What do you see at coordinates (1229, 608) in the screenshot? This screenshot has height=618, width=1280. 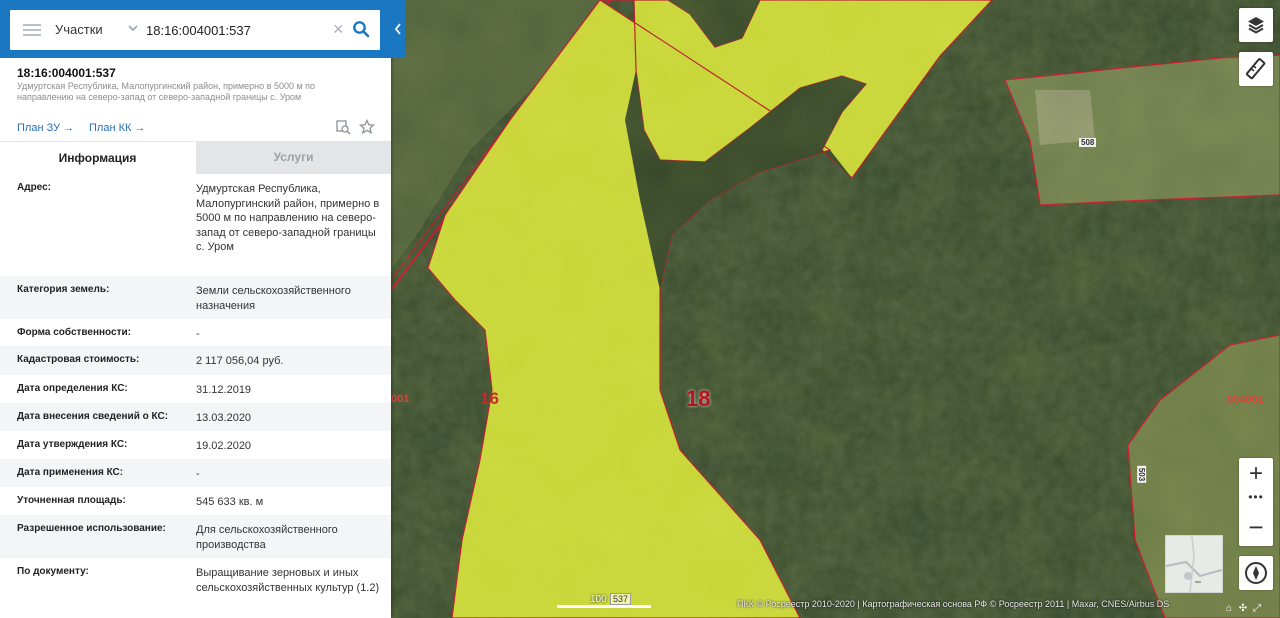 I see `home-icon: ⌂` at bounding box center [1229, 608].